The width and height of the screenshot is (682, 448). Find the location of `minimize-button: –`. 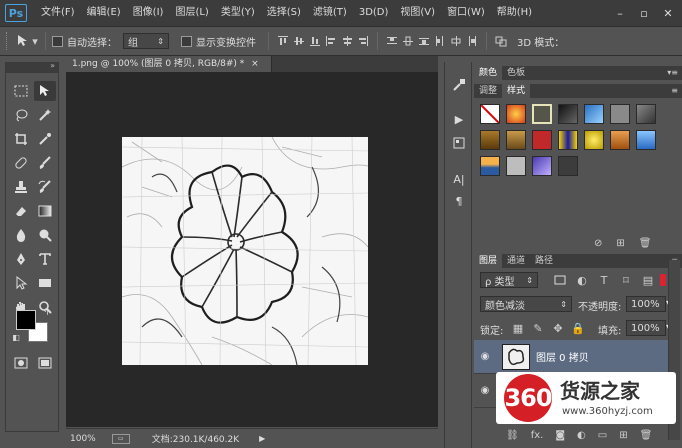

minimize-button: – is located at coordinates (620, 13).